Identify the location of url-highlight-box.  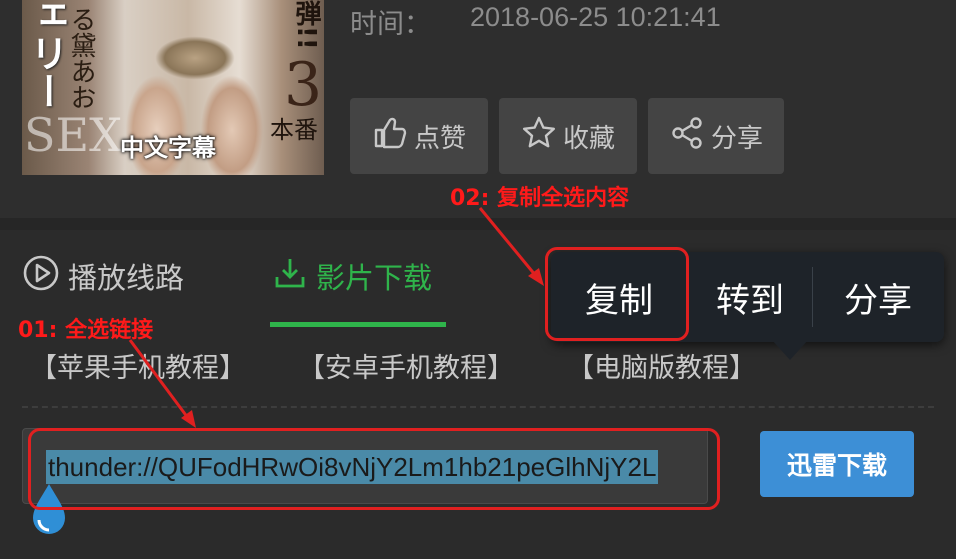
(374, 469).